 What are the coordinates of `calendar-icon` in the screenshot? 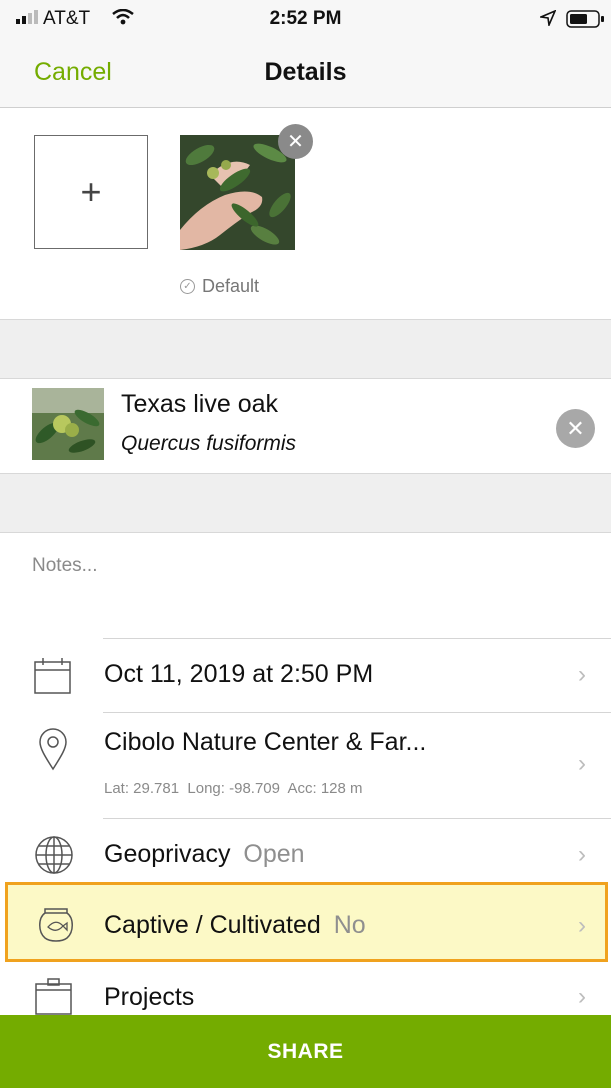 It's located at (53, 678).